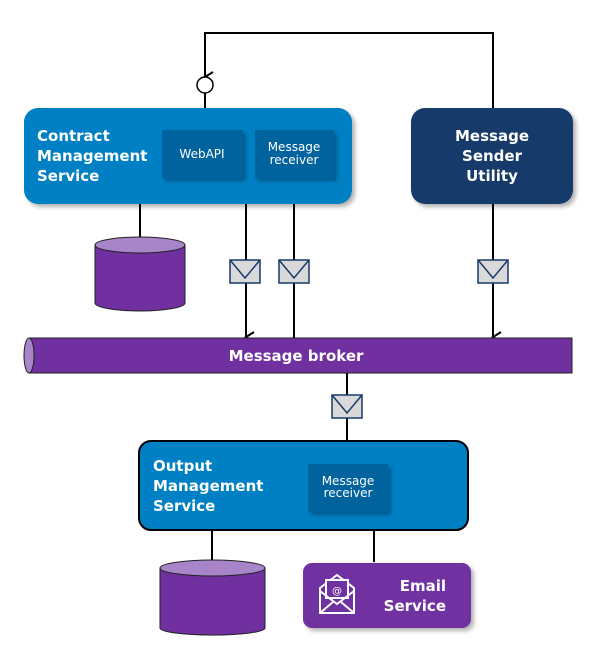 The width and height of the screenshot is (600, 649). Describe the element at coordinates (212, 597) in the screenshot. I see `output-database-icon` at that location.